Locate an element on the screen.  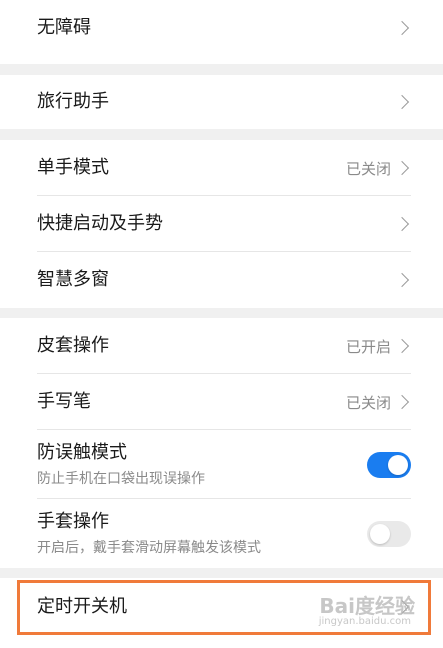
settings-item-stylus: 手写笔 已关闭 is located at coordinates (221, 402).